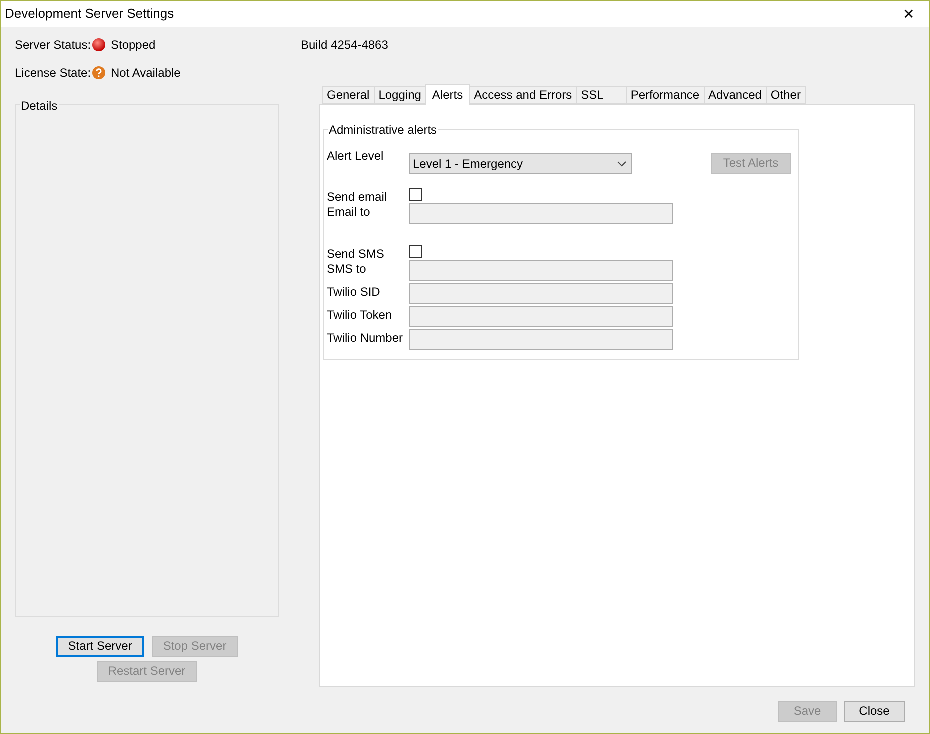  What do you see at coordinates (356, 254) in the screenshot?
I see `field-label: Send SMS` at bounding box center [356, 254].